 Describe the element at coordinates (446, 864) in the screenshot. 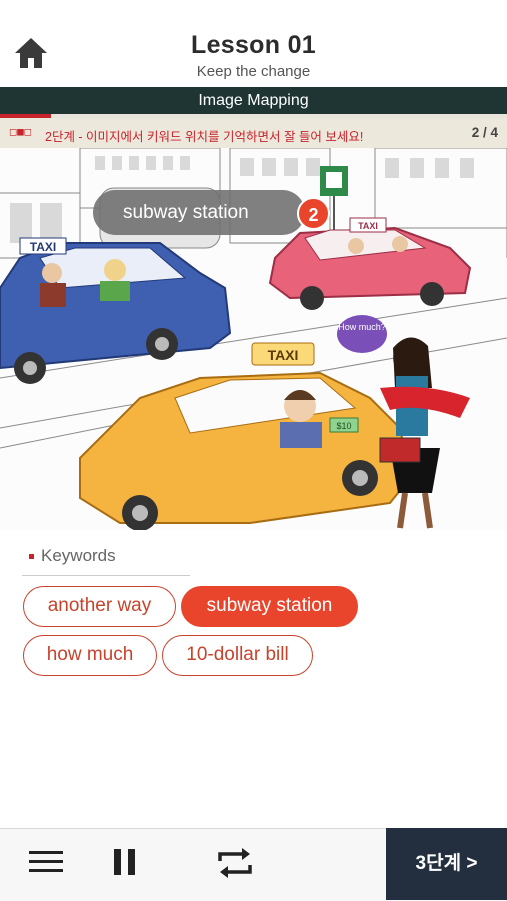

I see `next-step-button: 3단계 >` at that location.